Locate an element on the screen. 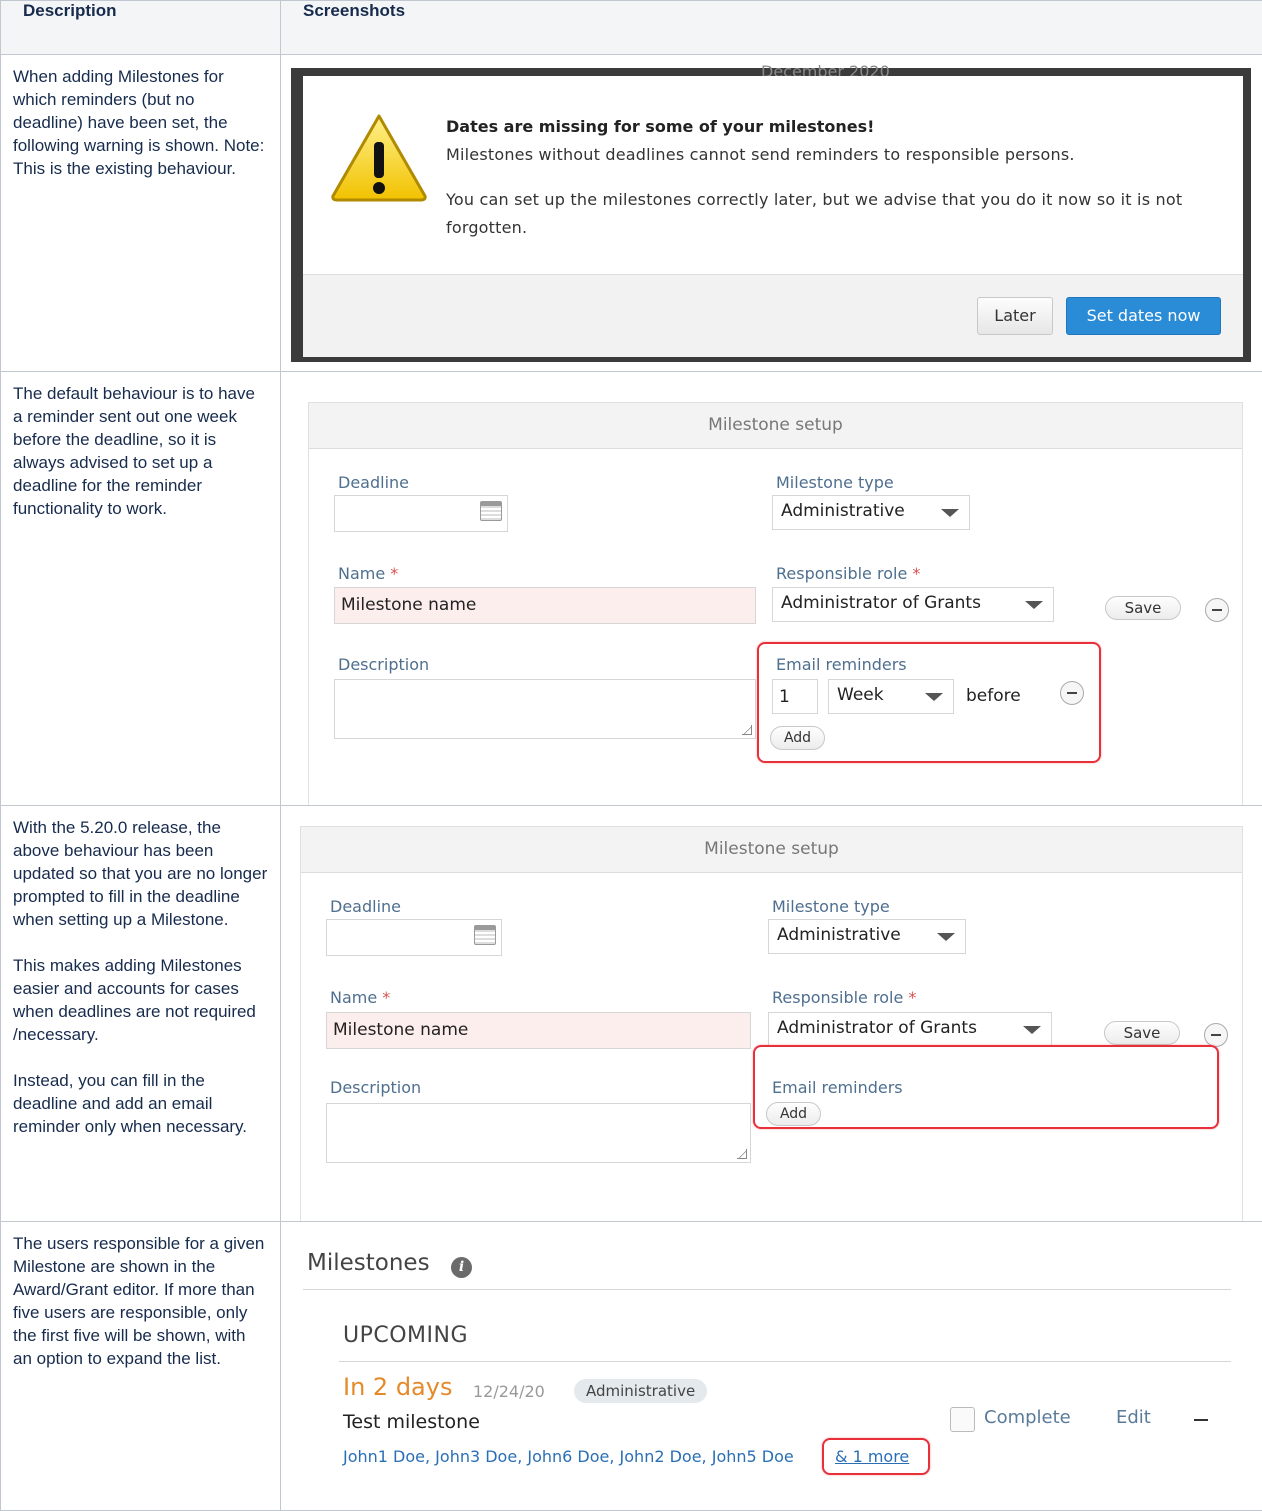 Image resolution: width=1262 pixels, height=1511 pixels. due-label: In 2 days is located at coordinates (397, 1387).